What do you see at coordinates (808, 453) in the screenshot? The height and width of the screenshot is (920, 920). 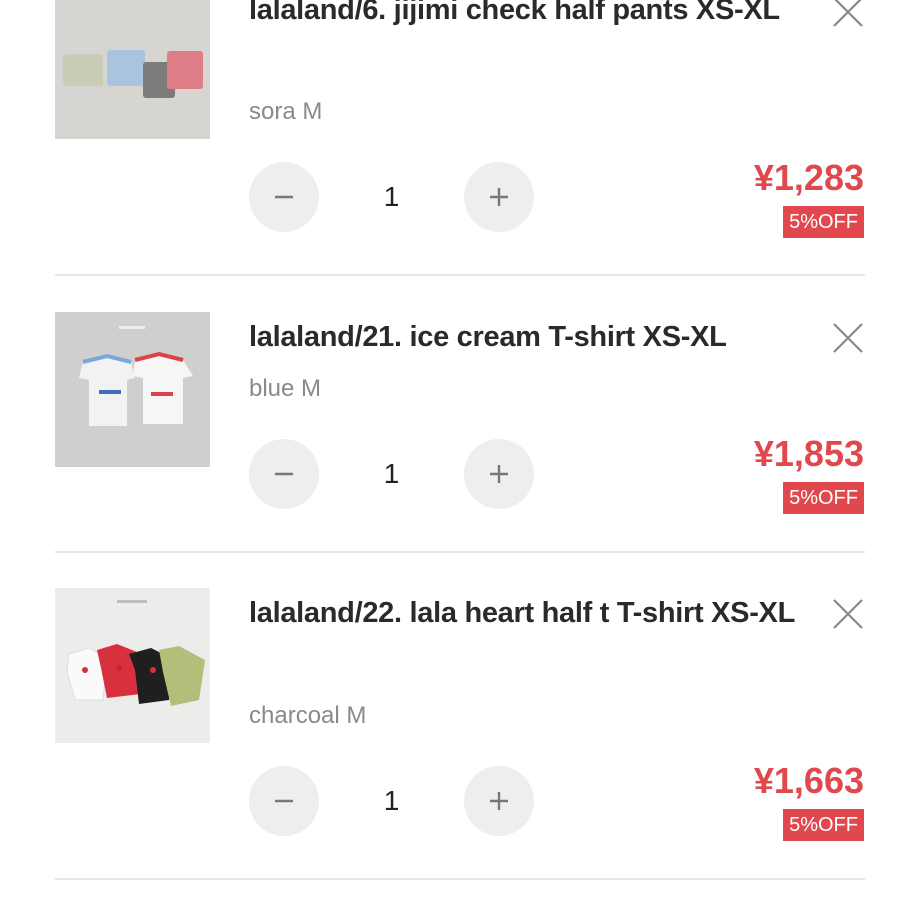 I see `item-price: ¥1,853` at bounding box center [808, 453].